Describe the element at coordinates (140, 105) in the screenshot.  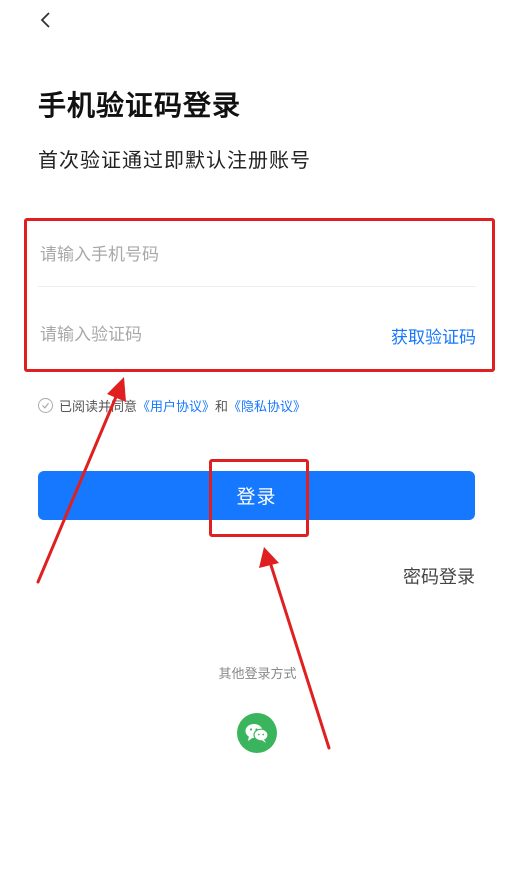
I see `page-title: 手机验证码登录` at that location.